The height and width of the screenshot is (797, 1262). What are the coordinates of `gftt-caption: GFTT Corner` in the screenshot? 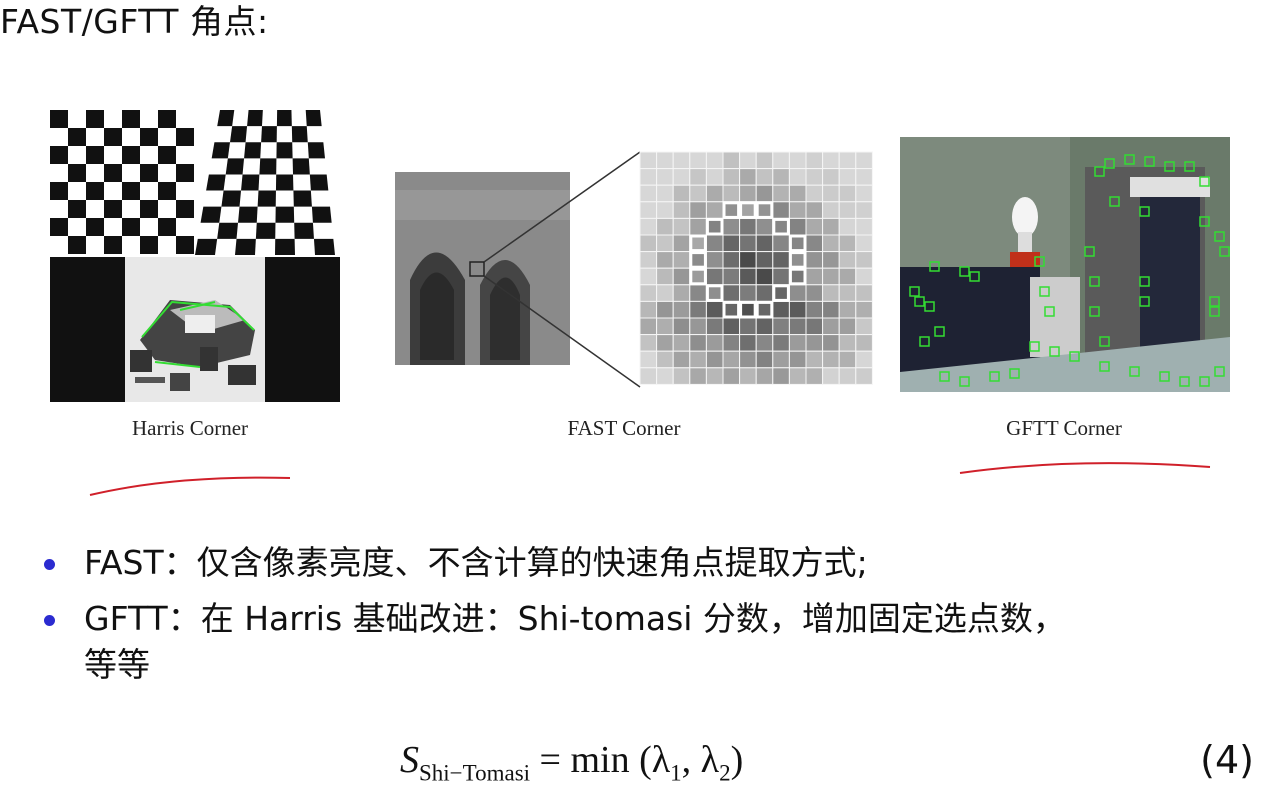 It's located at (1064, 428).